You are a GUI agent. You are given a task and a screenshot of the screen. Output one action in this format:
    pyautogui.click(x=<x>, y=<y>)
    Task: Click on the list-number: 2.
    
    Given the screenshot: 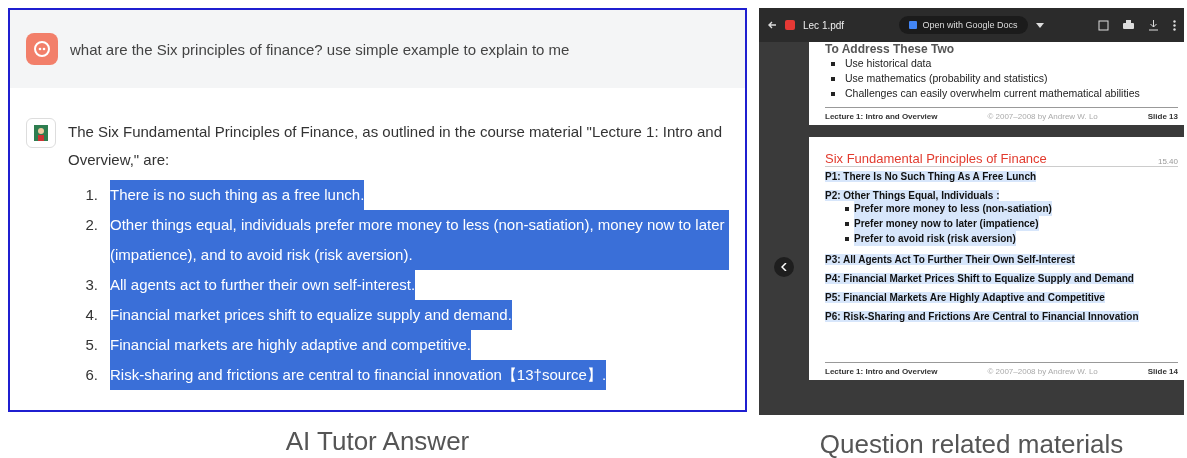 What is the action you would take?
    pyautogui.click(x=91, y=225)
    